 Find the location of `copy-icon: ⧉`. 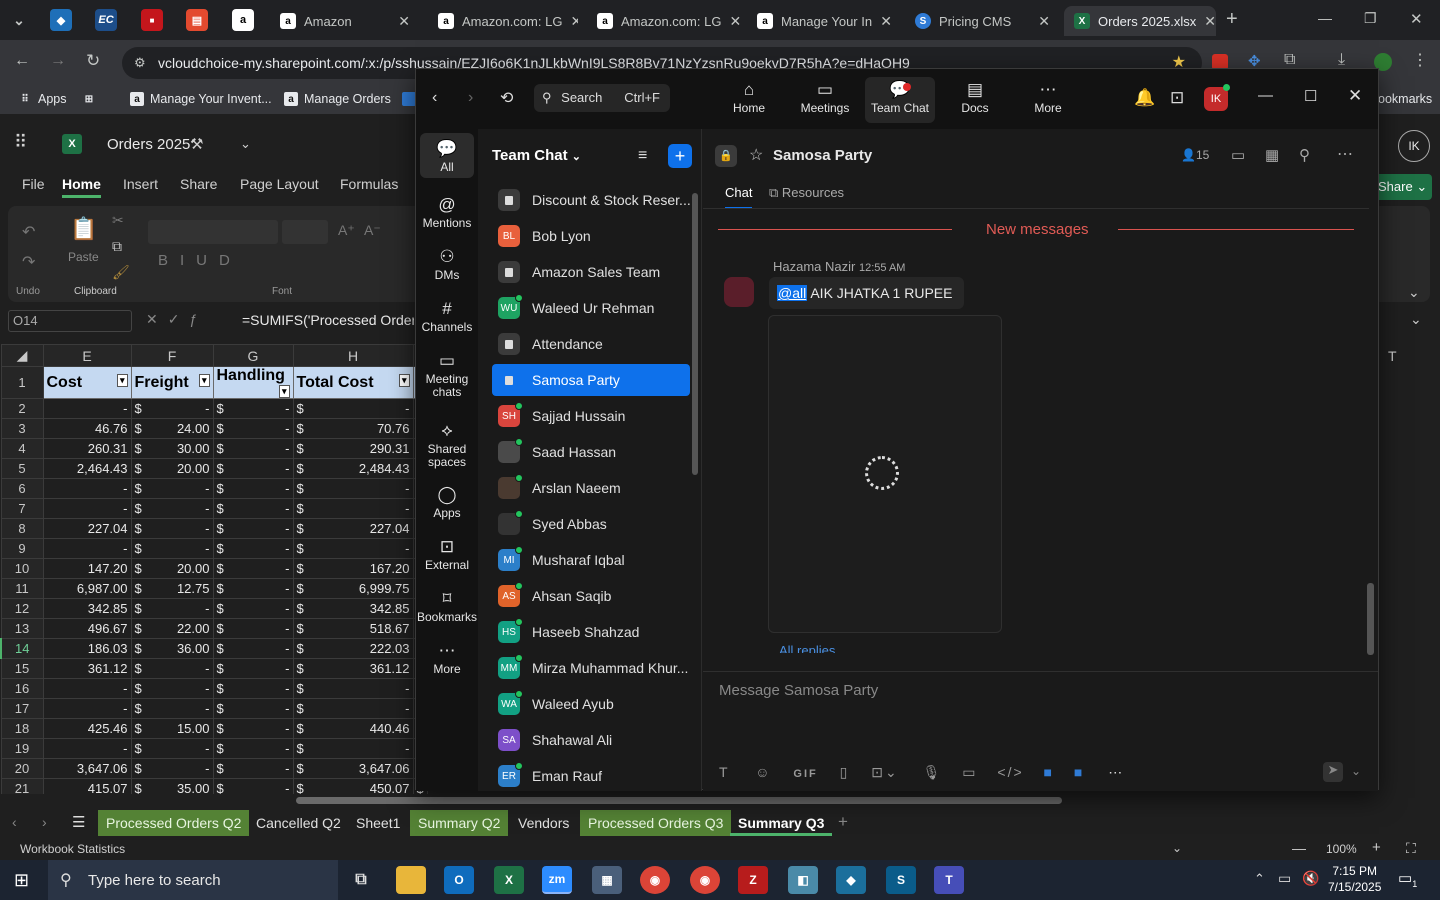

copy-icon: ⧉ is located at coordinates (117, 246).